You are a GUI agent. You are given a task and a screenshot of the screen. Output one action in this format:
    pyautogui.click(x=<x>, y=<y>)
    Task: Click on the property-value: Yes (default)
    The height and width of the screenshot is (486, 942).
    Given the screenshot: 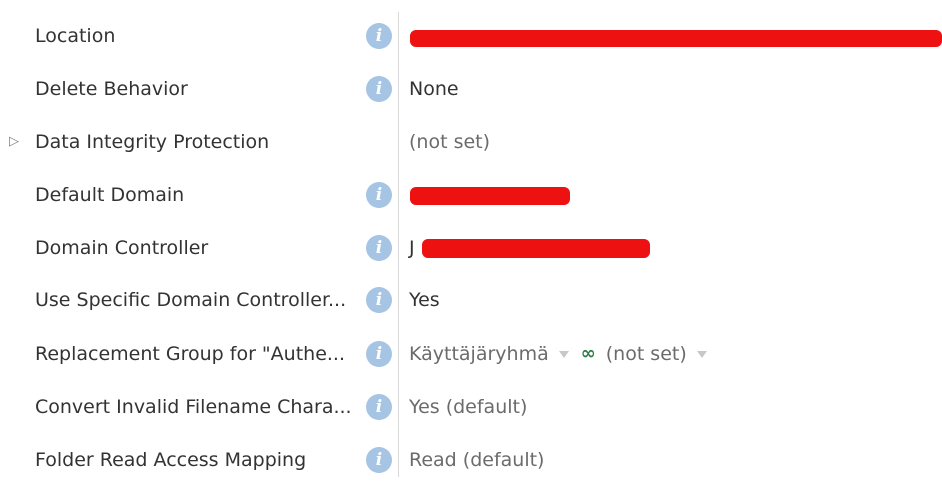 What is the action you would take?
    pyautogui.click(x=468, y=407)
    